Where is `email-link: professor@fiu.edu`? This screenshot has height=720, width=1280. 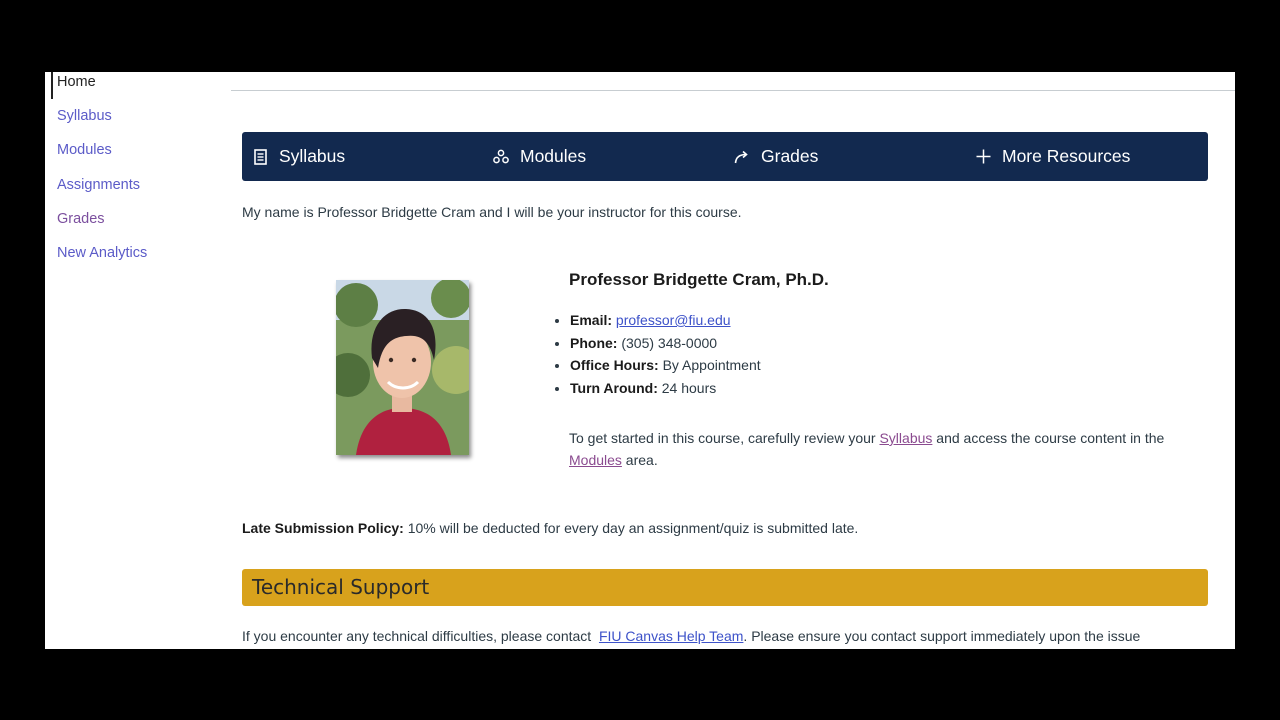
email-link: professor@fiu.edu is located at coordinates (673, 320).